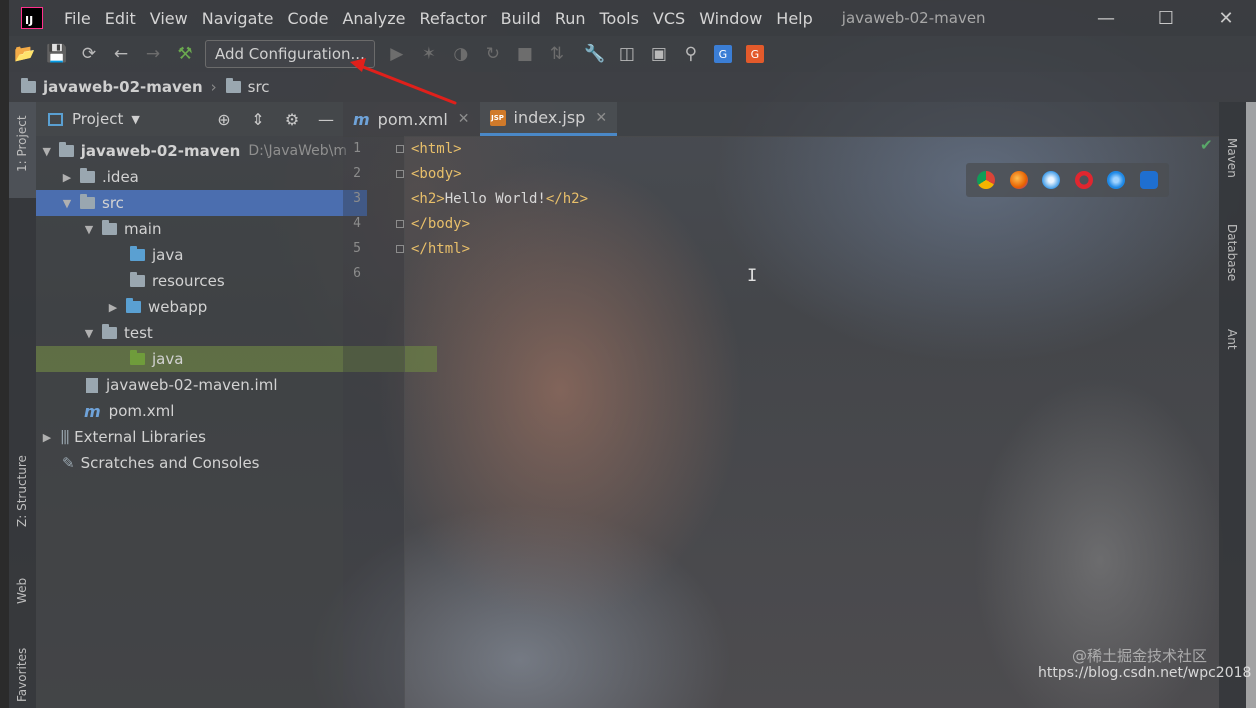  I want to click on terminal-window-icon: ▣, so click(659, 54).